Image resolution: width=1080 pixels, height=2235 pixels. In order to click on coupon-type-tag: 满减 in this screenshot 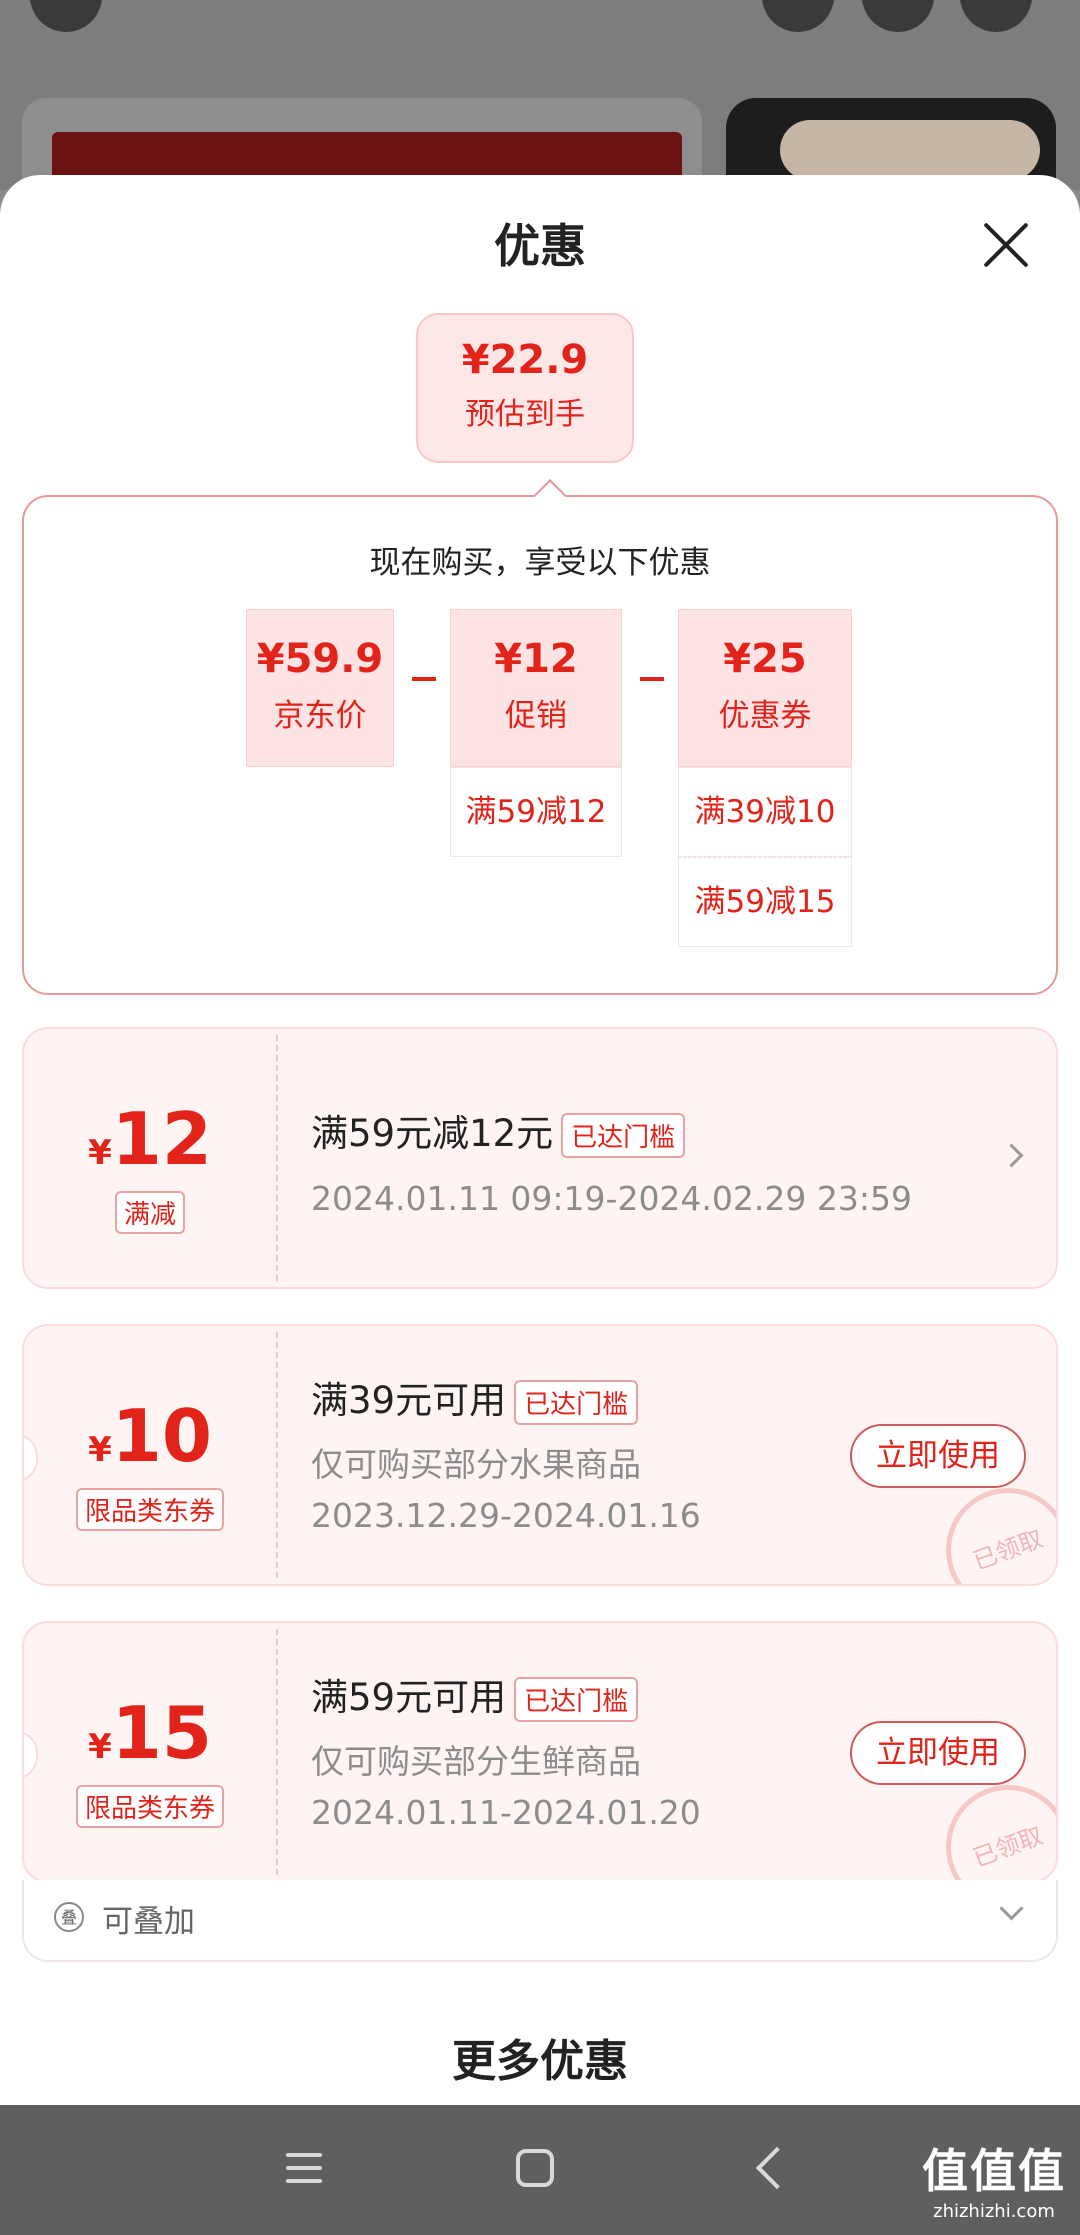, I will do `click(150, 1212)`.